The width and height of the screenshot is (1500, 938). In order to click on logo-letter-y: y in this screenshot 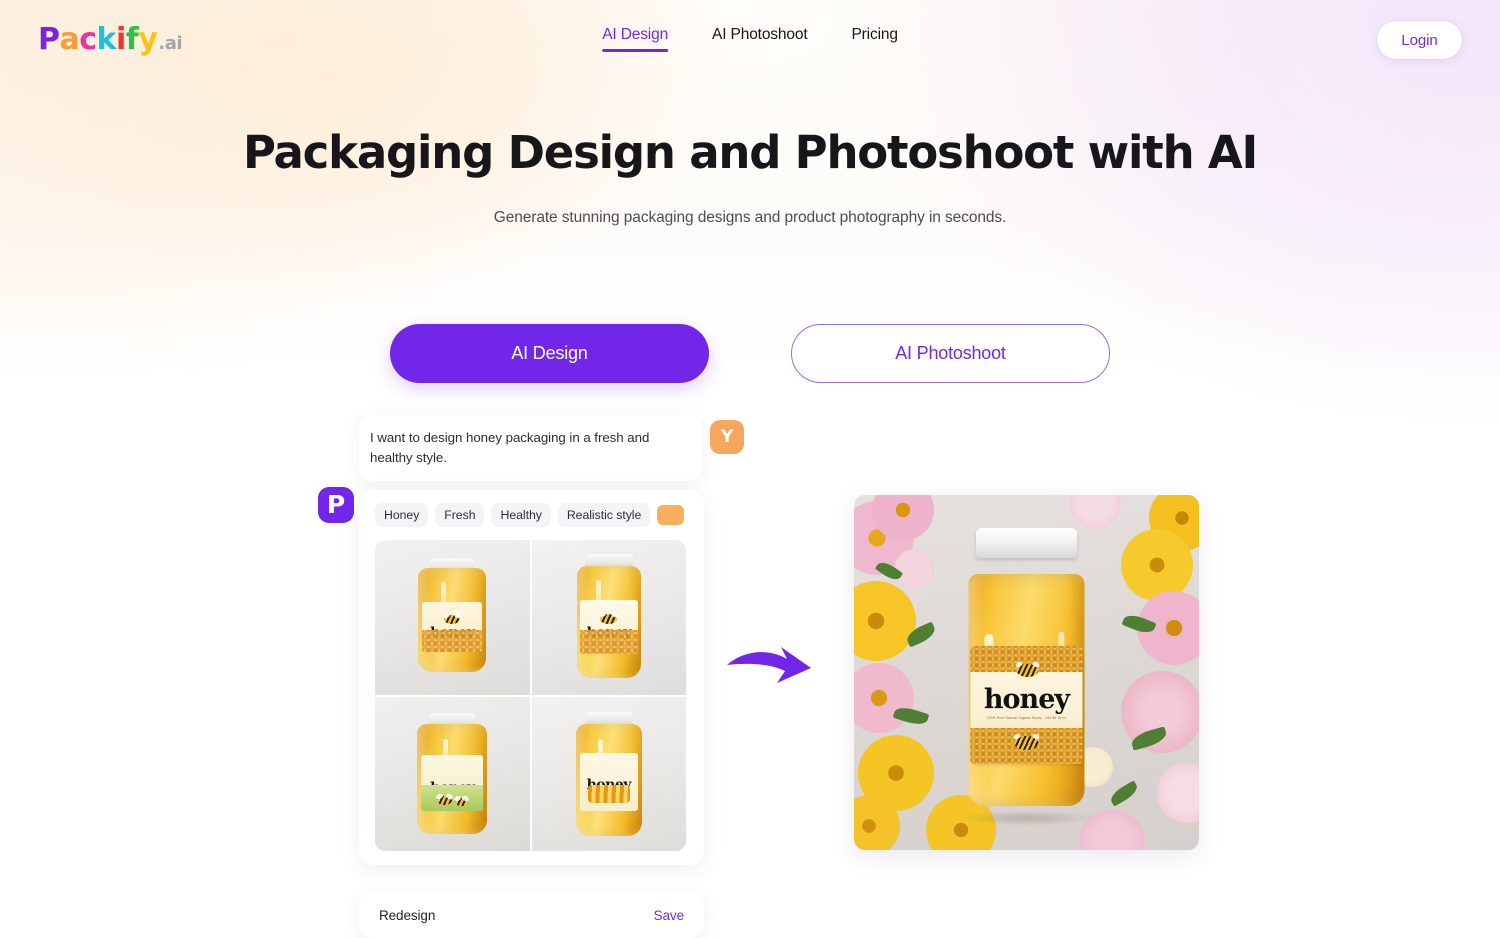, I will do `click(148, 39)`.